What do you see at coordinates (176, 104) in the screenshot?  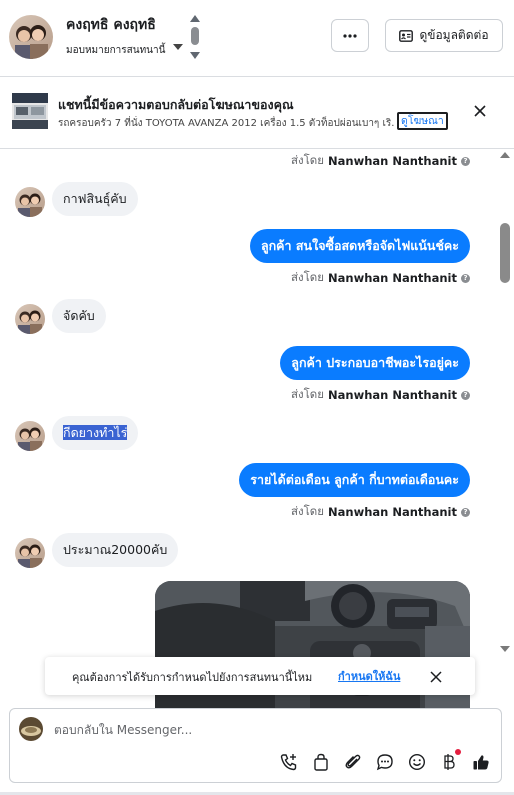 I see `ad-banner-title: แชทนี้มีข้อความตอบกลับต่อโฆษณาของคุณ` at bounding box center [176, 104].